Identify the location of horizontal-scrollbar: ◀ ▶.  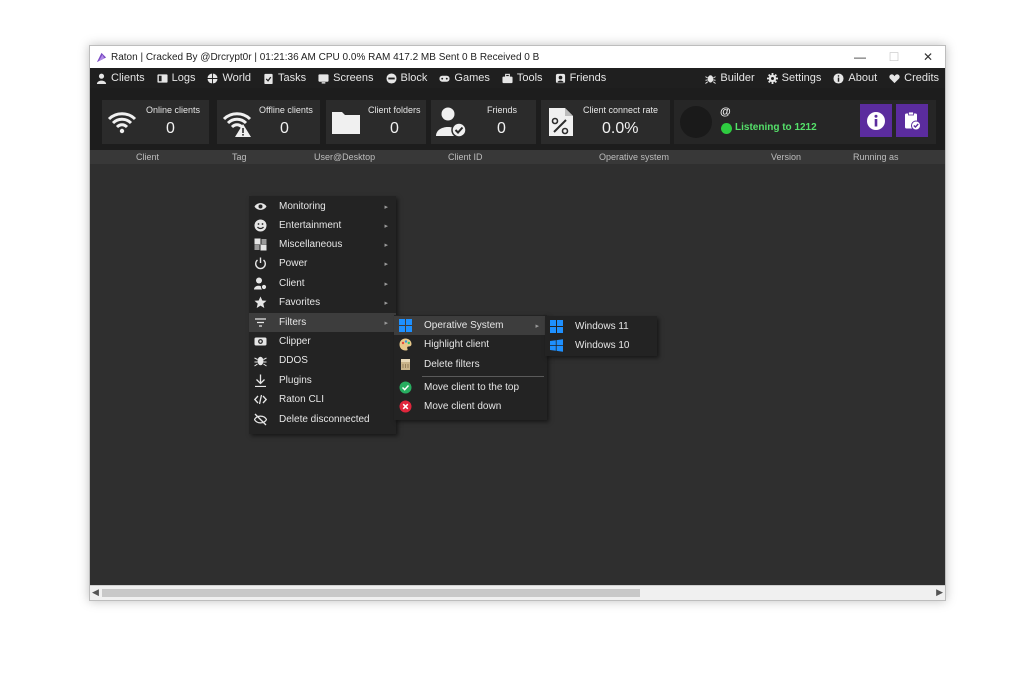
(517, 592).